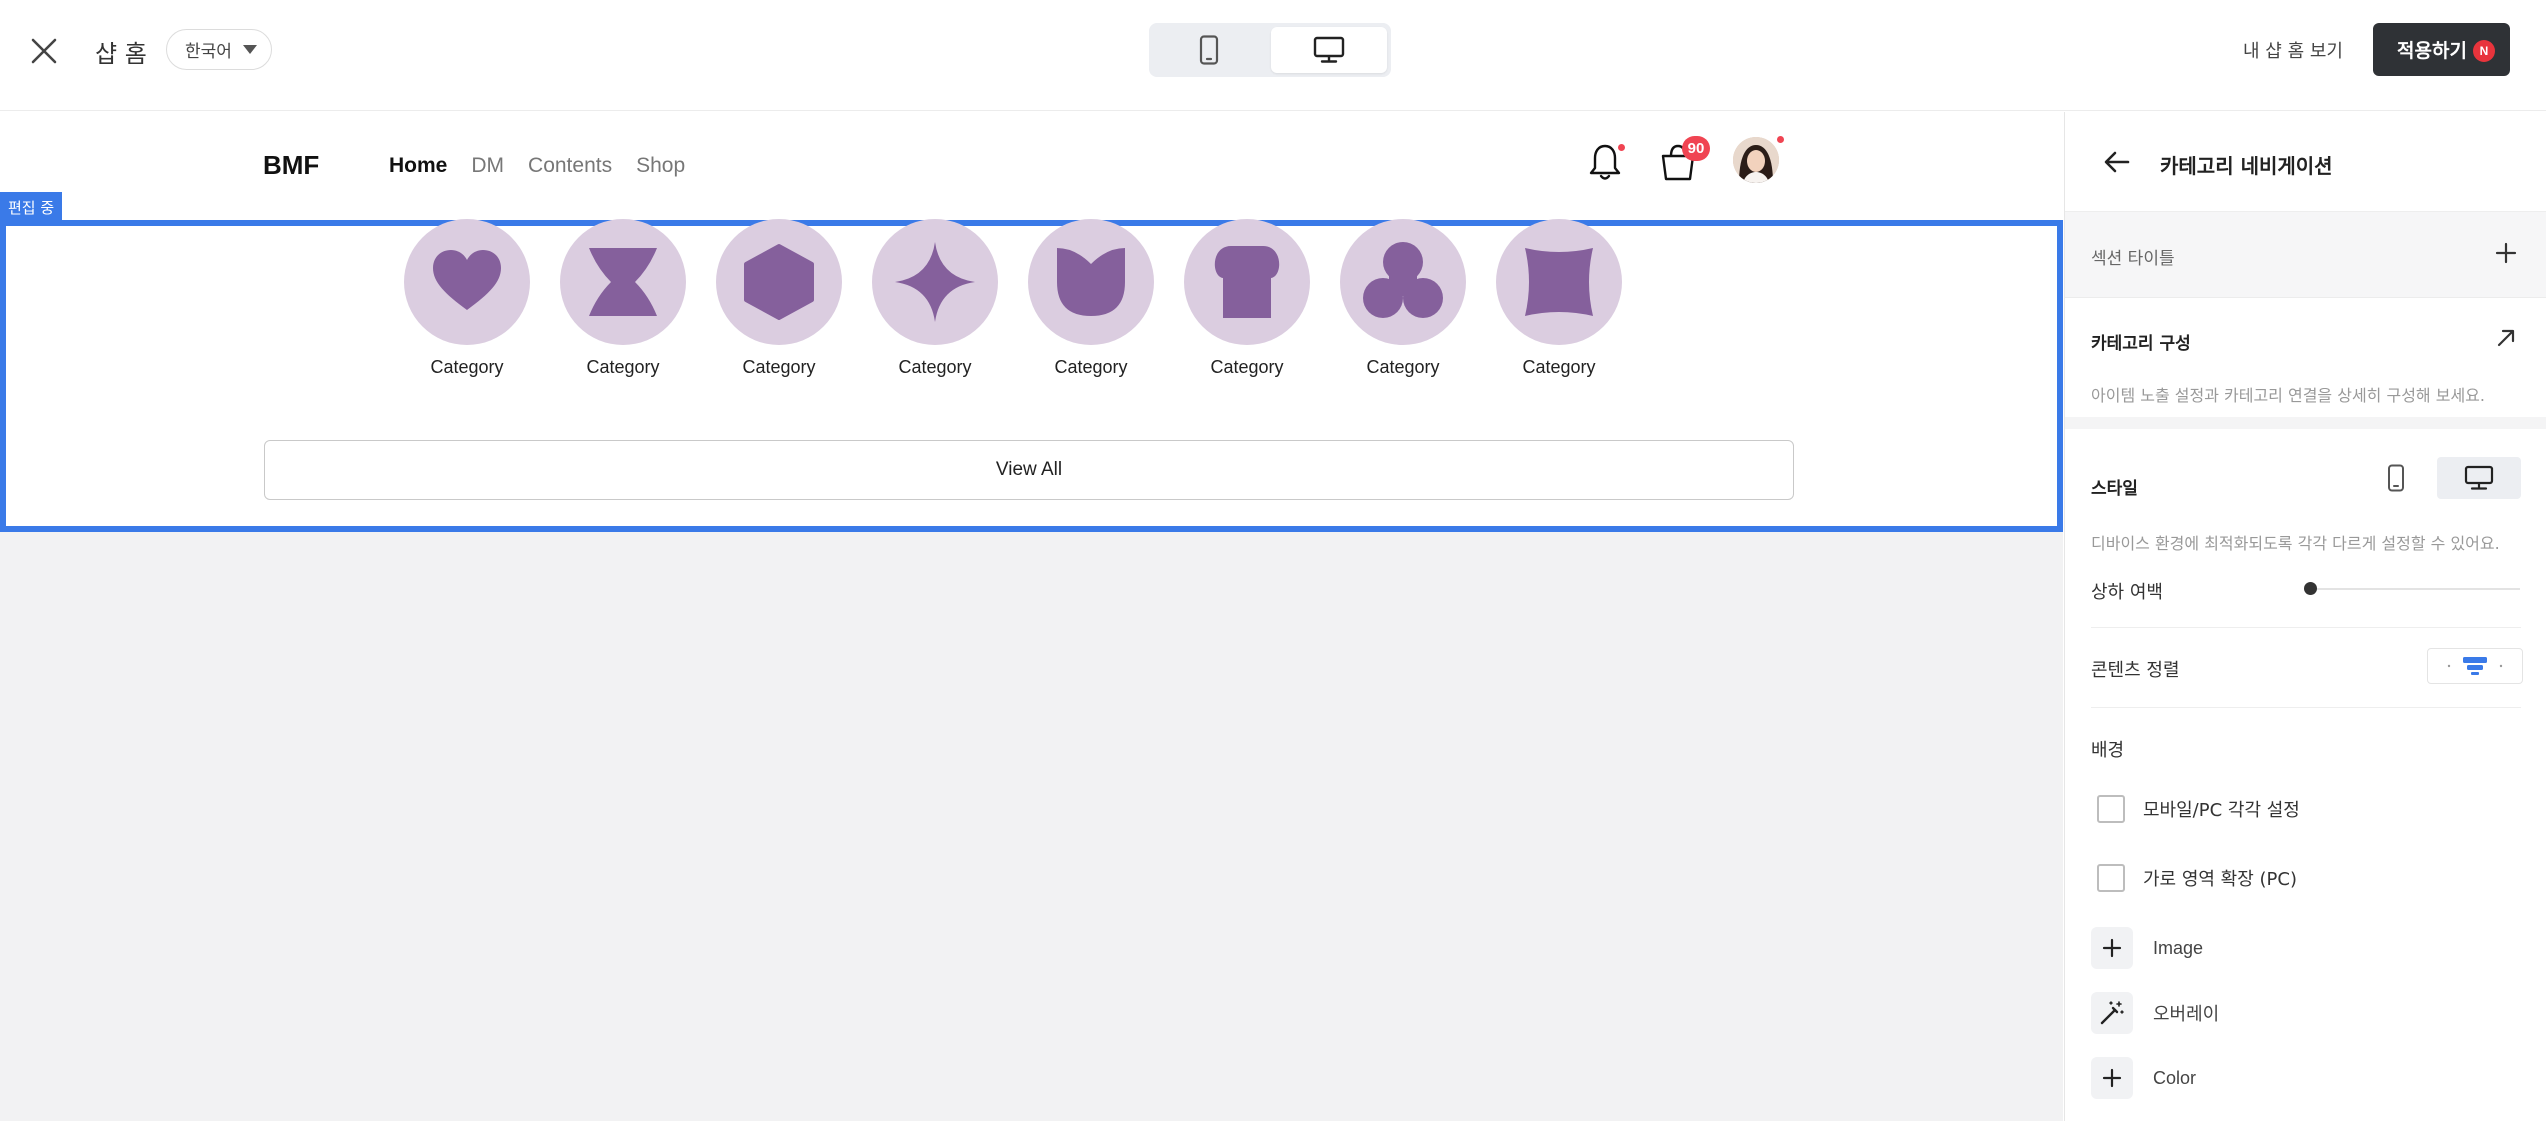  Describe the element at coordinates (2186, 1014) in the screenshot. I see `overlay-label: 오버레이` at that location.